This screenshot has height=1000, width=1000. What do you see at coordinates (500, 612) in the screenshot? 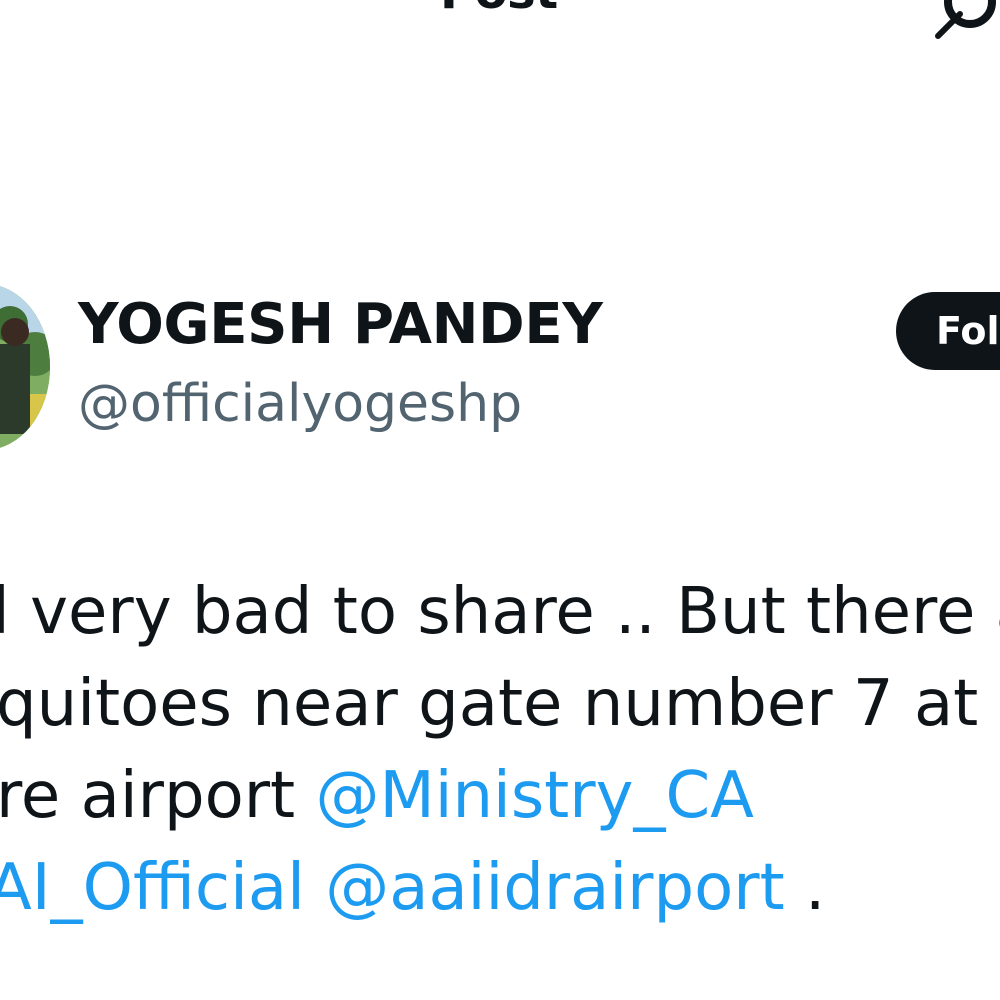
I see `tweet-line-1: l very bad to share .. But there are` at bounding box center [500, 612].